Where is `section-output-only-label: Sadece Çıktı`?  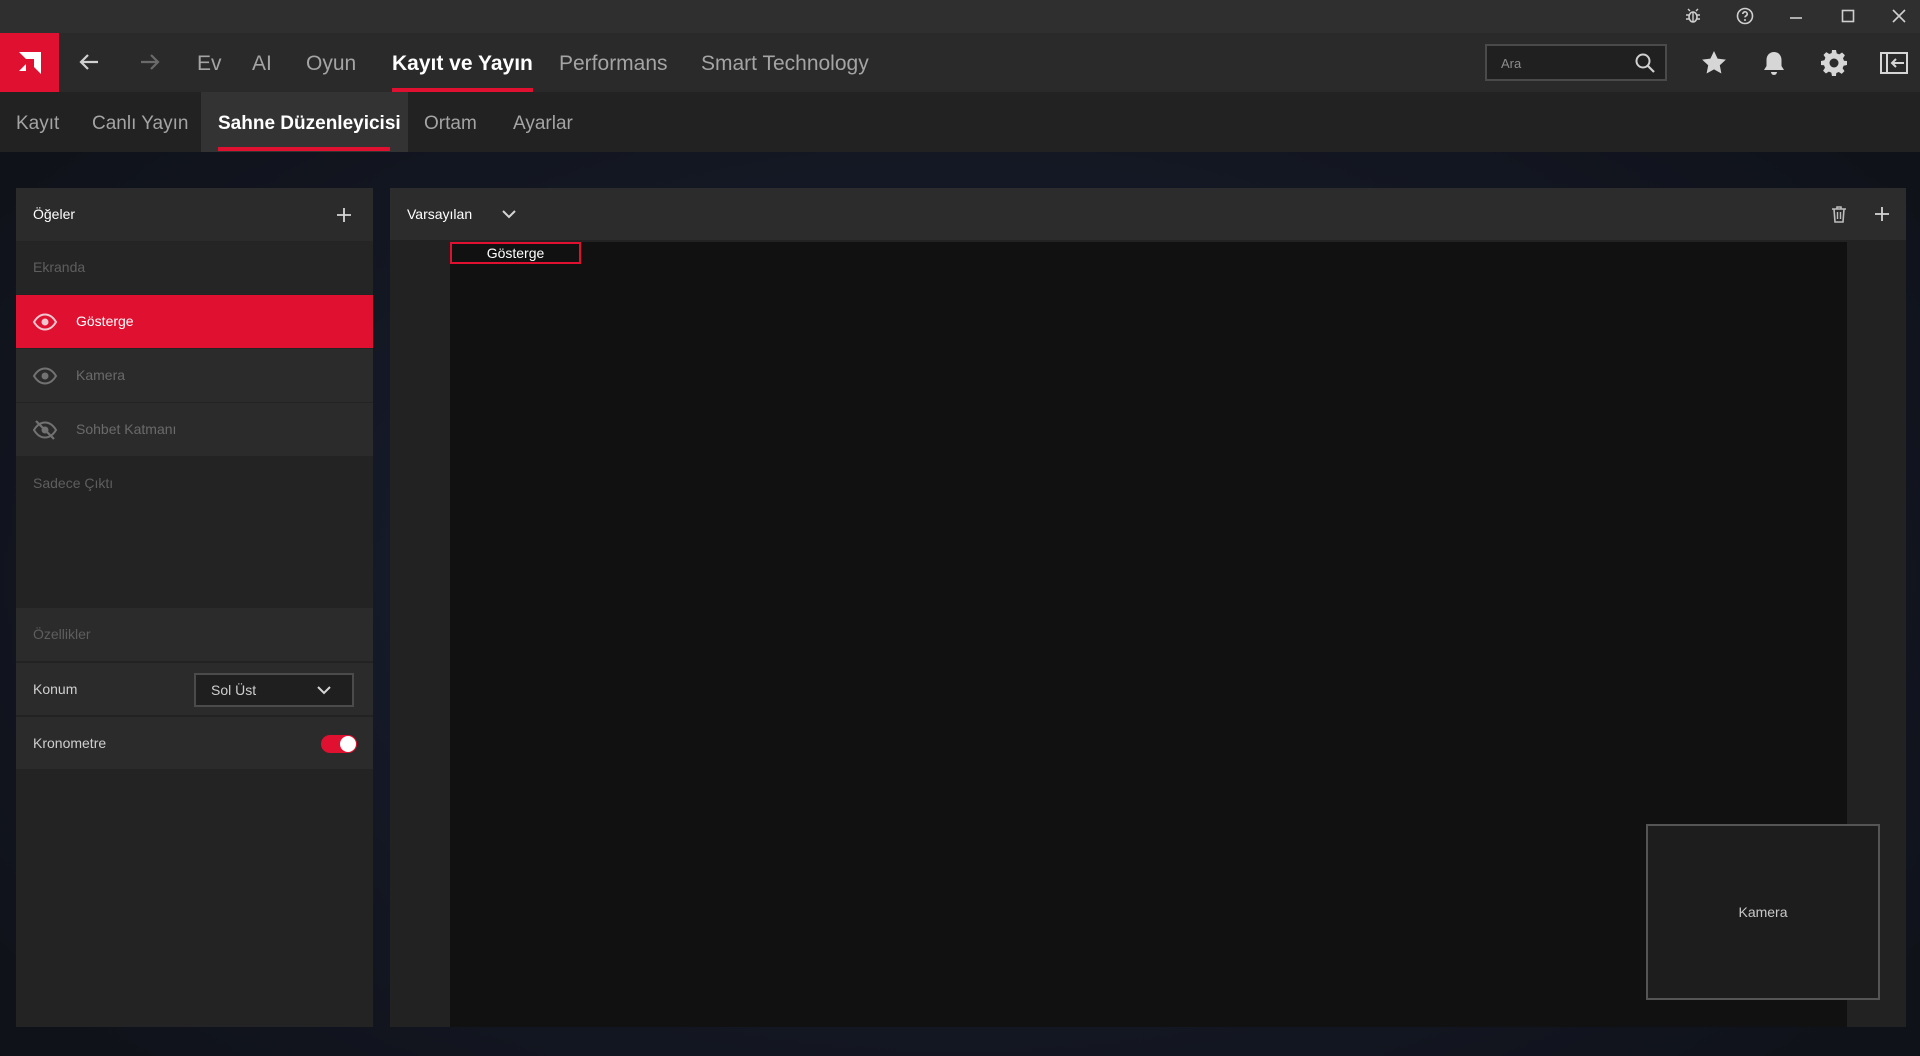
section-output-only-label: Sadece Çıktı is located at coordinates (73, 483).